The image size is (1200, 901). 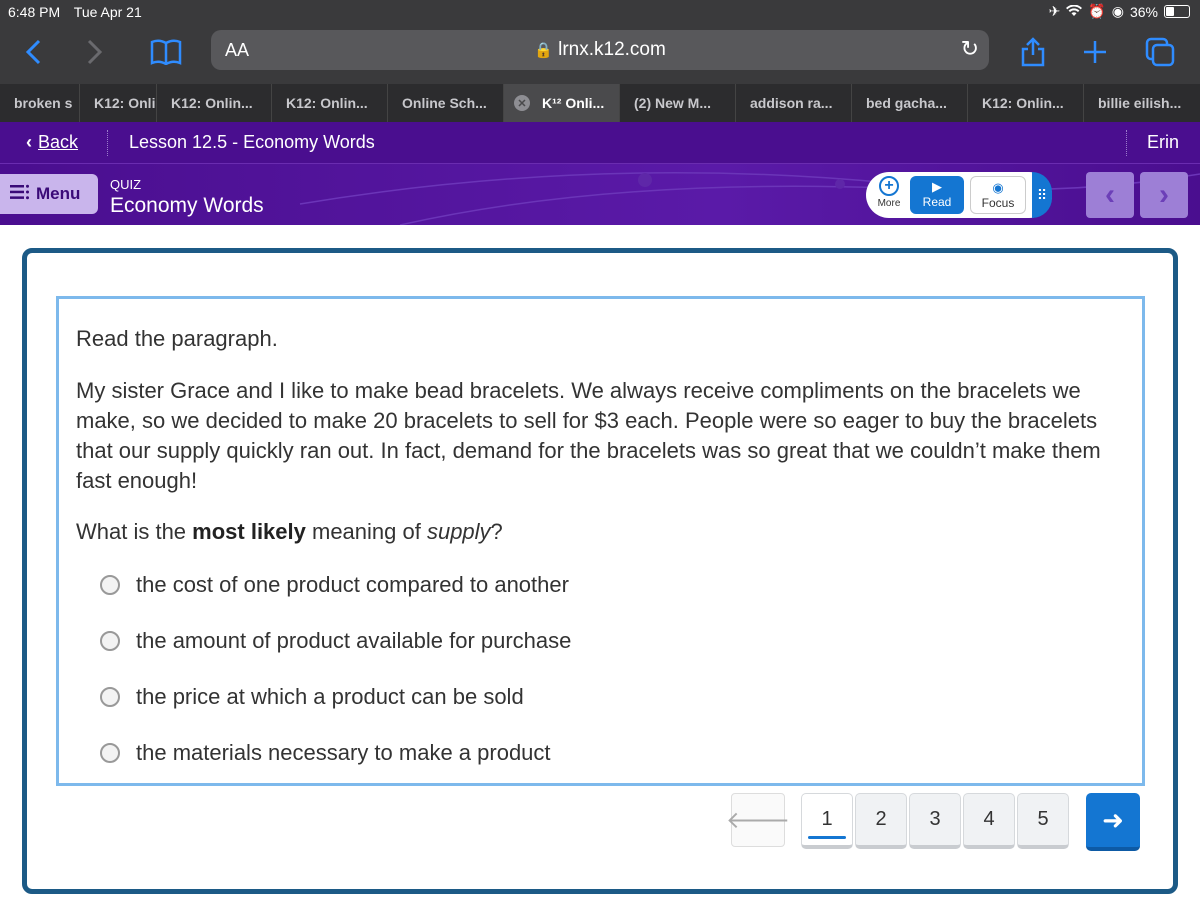 What do you see at coordinates (126, 184) in the screenshot?
I see `quiz-type-label: QUIZ` at bounding box center [126, 184].